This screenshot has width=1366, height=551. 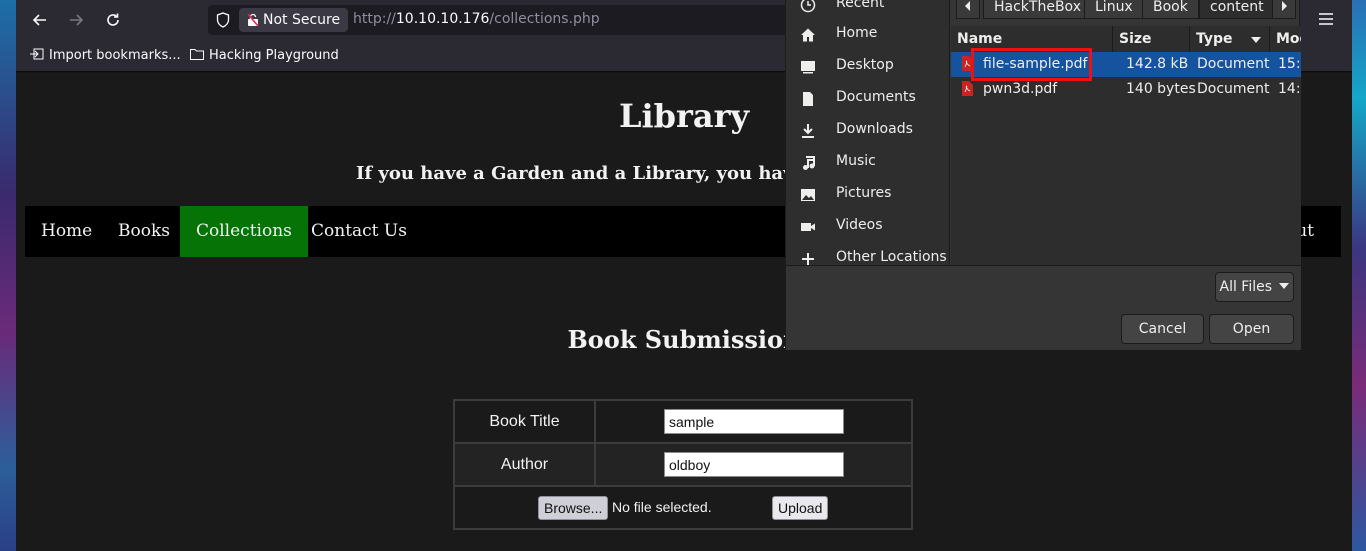 What do you see at coordinates (1157, 64) in the screenshot?
I see `file-size: 142.8 kB` at bounding box center [1157, 64].